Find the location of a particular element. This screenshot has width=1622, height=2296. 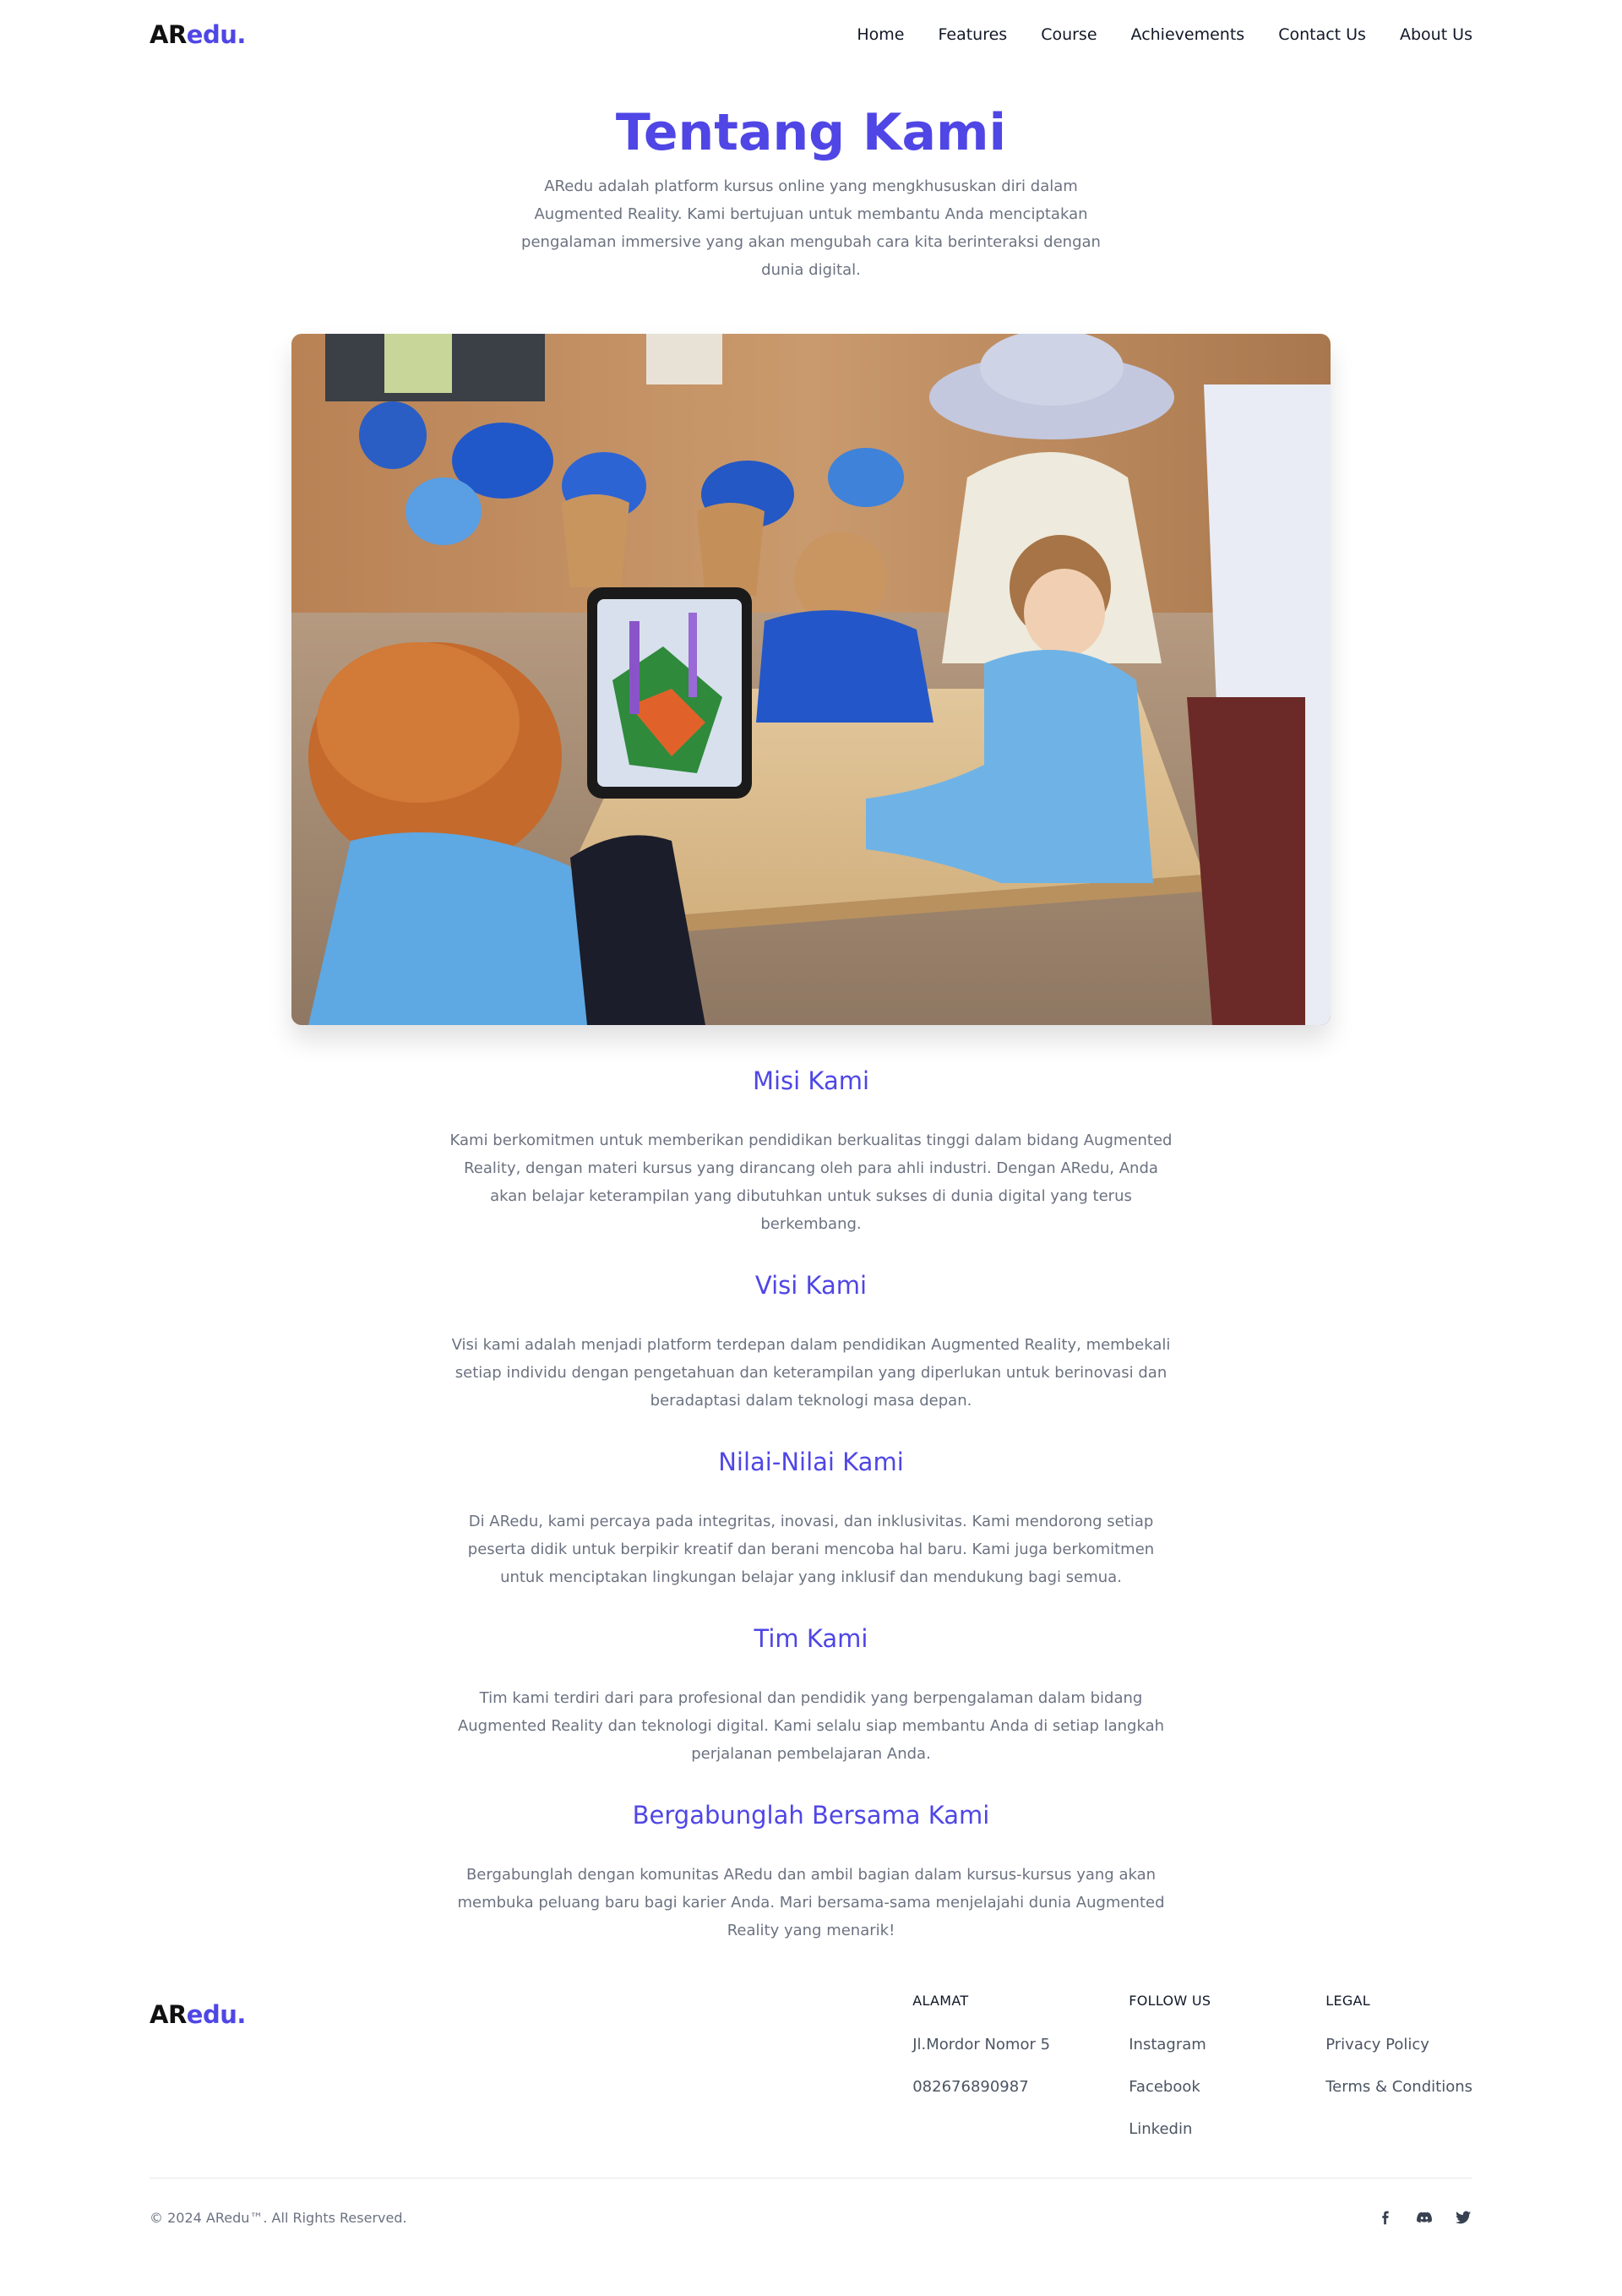

follow-heading: FOLLOW US is located at coordinates (1170, 2001).